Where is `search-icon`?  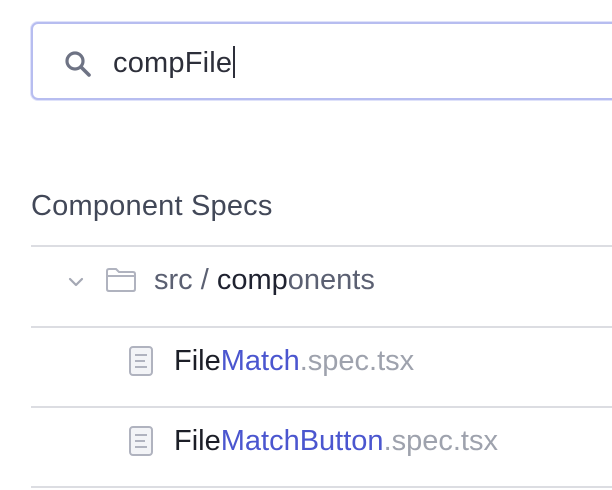 search-icon is located at coordinates (78, 64).